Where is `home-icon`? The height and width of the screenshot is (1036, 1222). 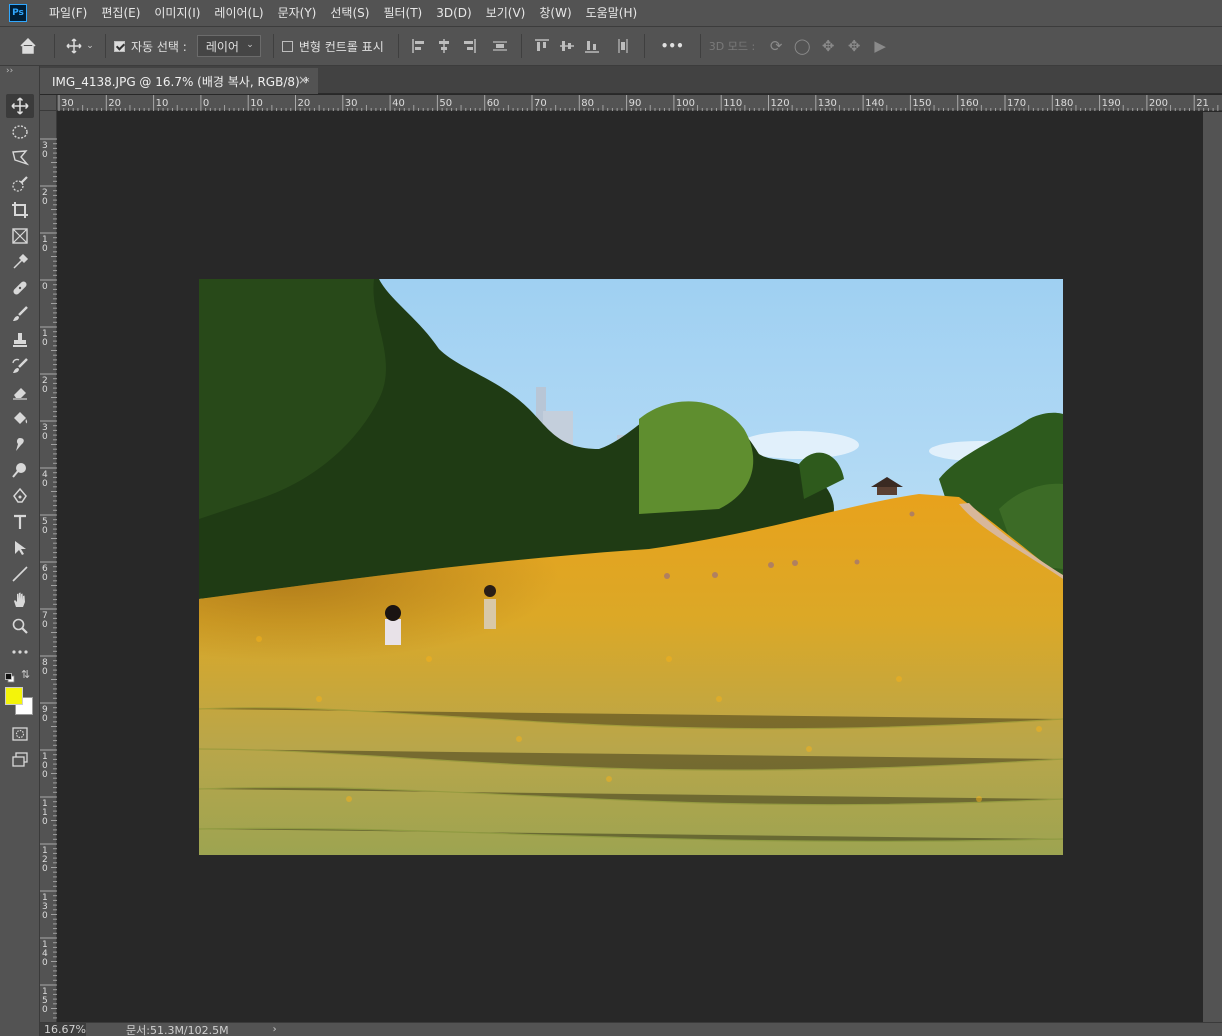 home-icon is located at coordinates (28, 46).